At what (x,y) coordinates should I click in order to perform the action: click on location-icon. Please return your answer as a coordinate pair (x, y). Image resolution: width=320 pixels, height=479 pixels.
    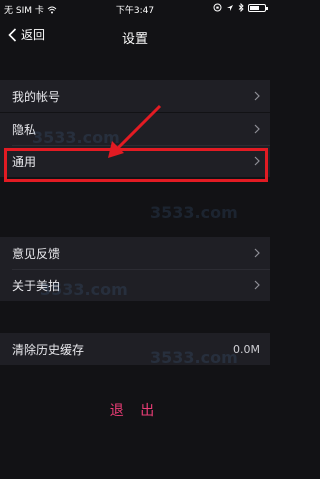
    Looking at the image, I should click on (230, 7).